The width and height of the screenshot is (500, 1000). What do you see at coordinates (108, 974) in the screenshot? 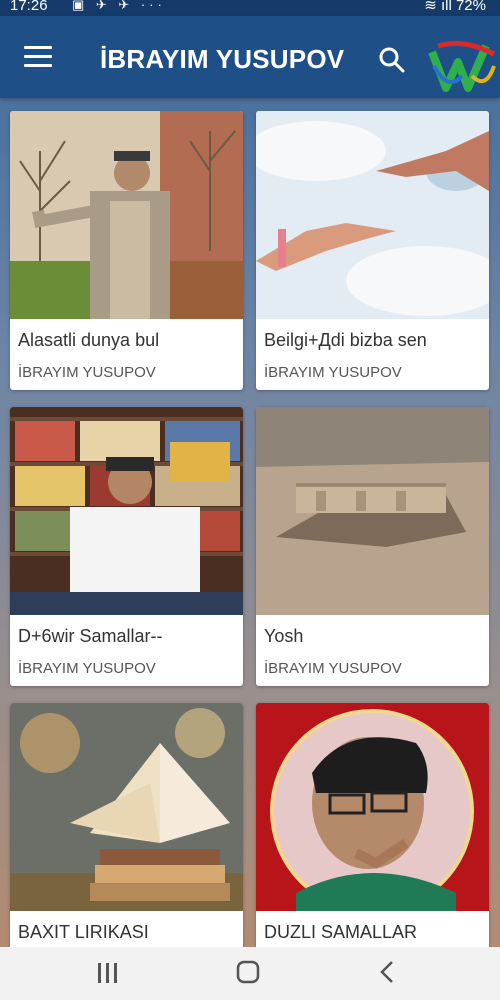
I see `recent-apps-icon` at bounding box center [108, 974].